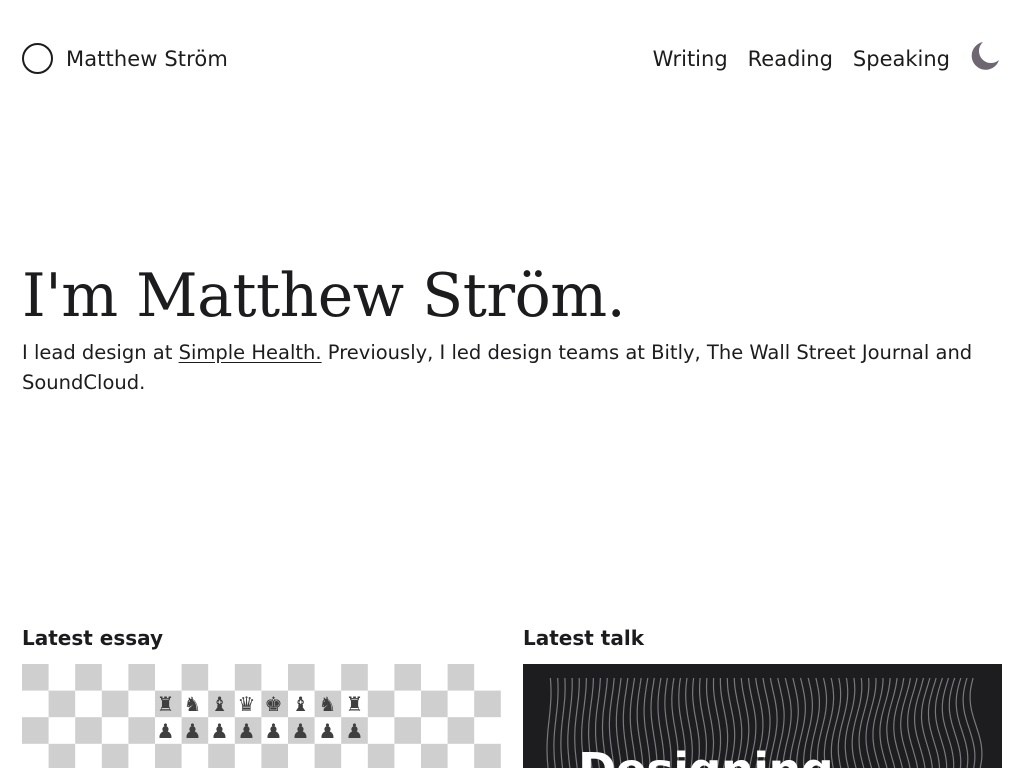 This screenshot has height=768, width=1024. What do you see at coordinates (250, 352) in the screenshot?
I see `simple-health-link: Simple Health.` at bounding box center [250, 352].